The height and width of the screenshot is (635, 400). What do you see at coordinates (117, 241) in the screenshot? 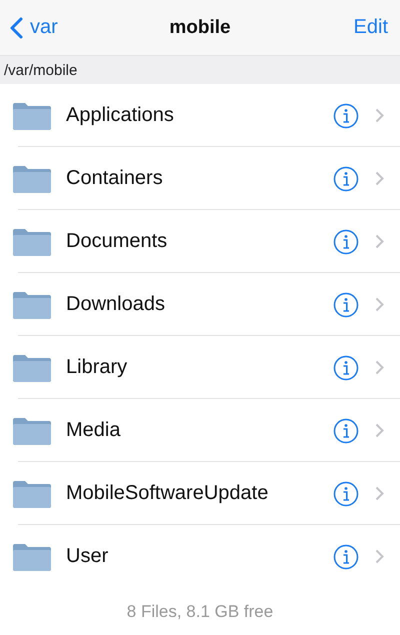
I see `folder-name: Documents` at bounding box center [117, 241].